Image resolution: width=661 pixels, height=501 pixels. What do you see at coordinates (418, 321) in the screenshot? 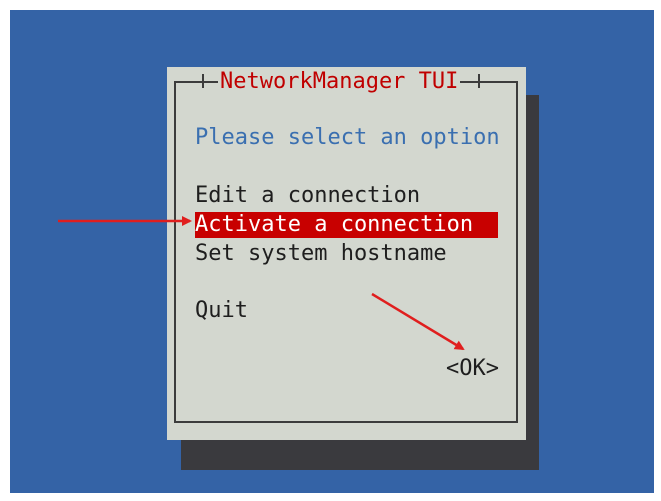
I see `arrow-to-ok-icon` at bounding box center [418, 321].